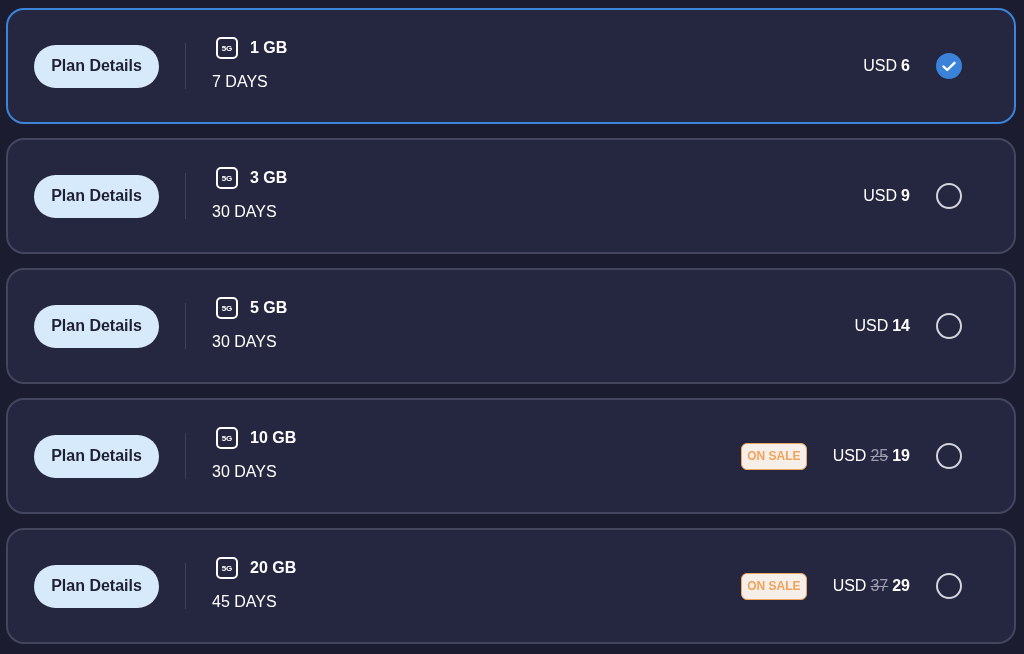 The height and width of the screenshot is (654, 1024). I want to click on data-amount: 10 GB, so click(273, 438).